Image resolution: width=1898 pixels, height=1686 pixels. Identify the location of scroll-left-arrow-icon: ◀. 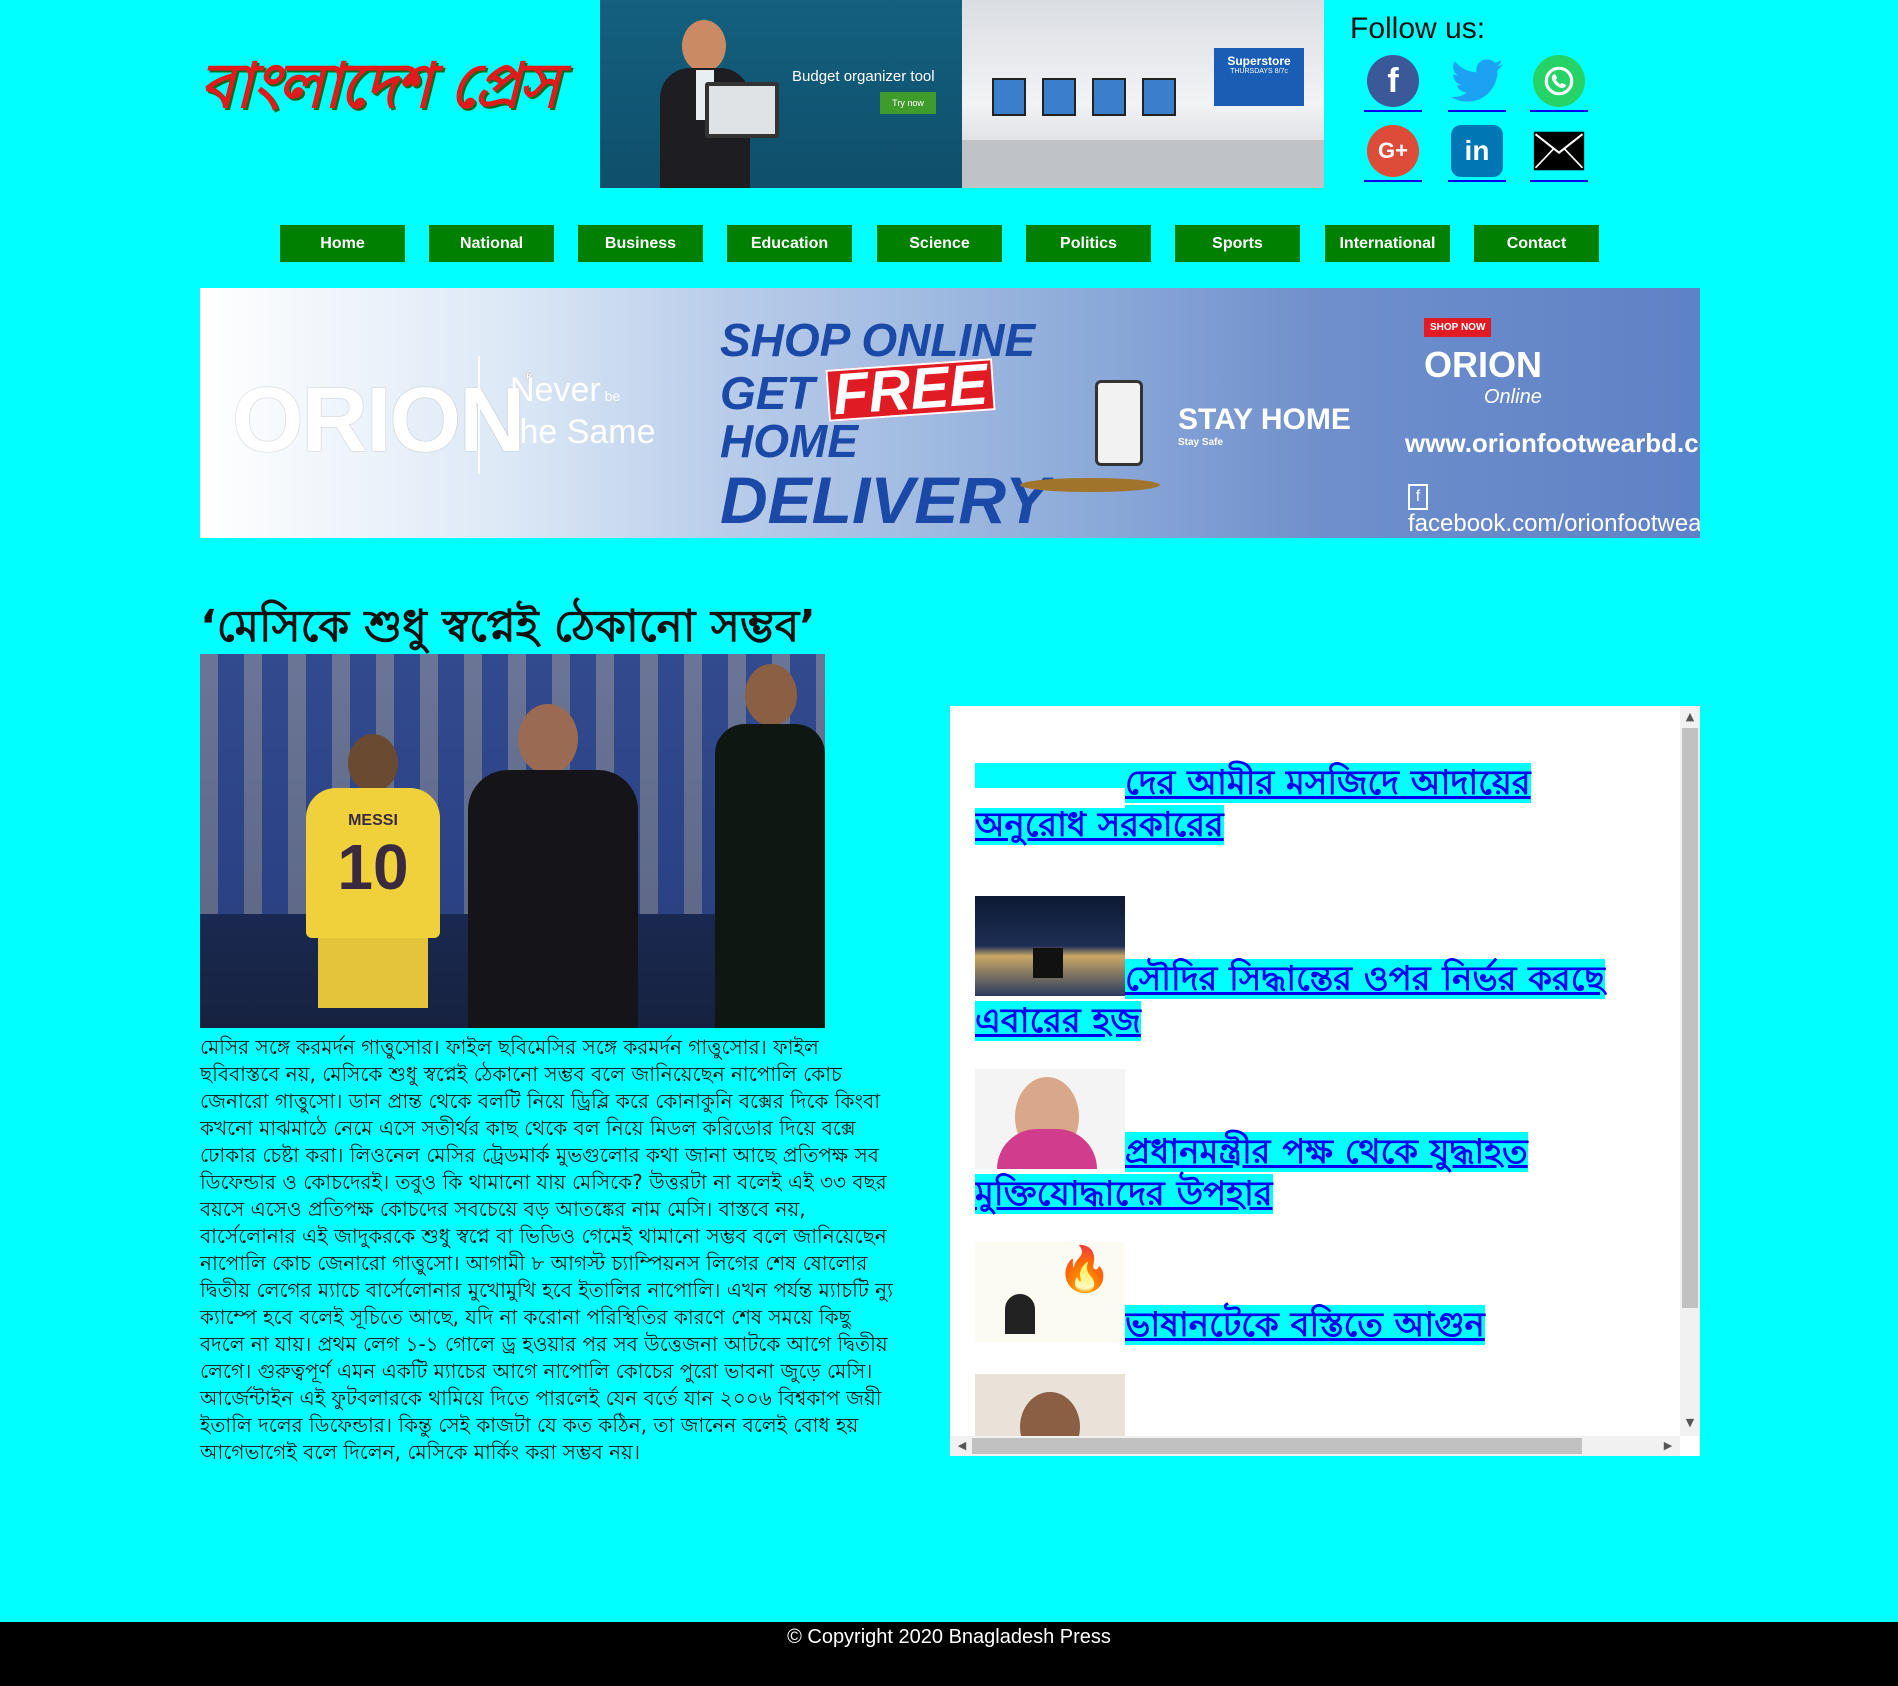
(962, 1446).